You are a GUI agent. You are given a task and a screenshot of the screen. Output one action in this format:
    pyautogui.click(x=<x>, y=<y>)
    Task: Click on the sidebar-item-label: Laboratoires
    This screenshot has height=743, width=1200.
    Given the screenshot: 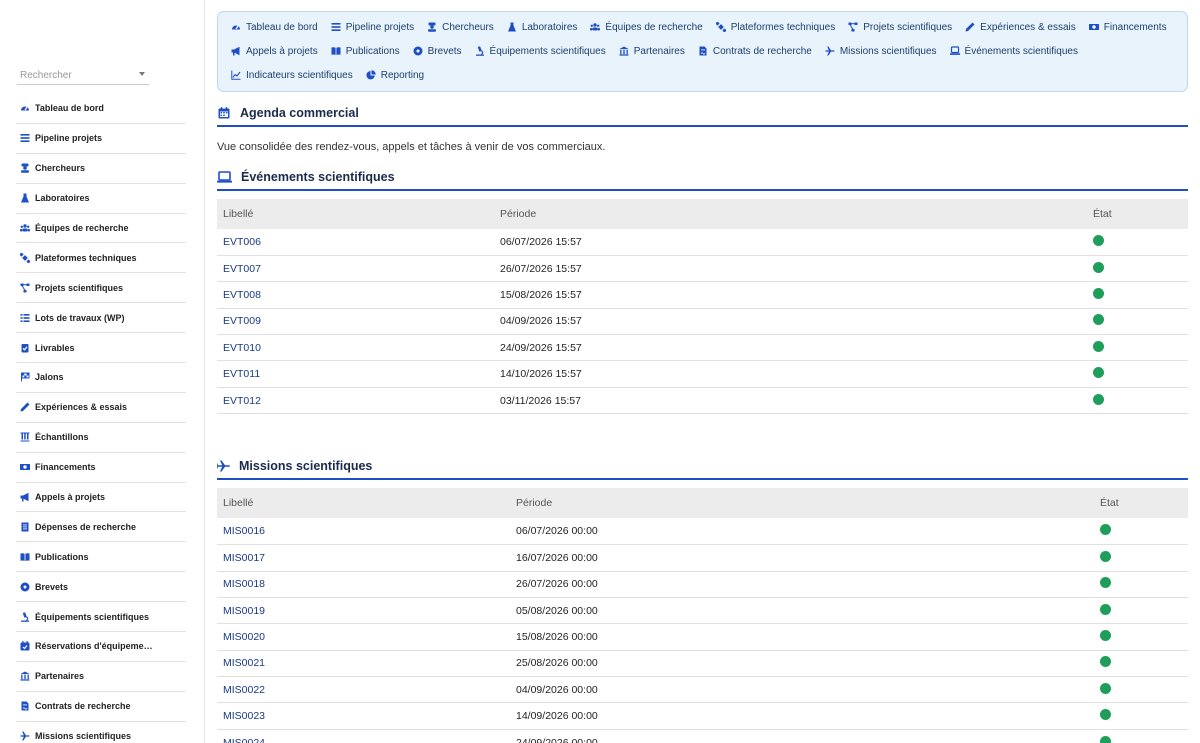 What is the action you would take?
    pyautogui.click(x=62, y=198)
    